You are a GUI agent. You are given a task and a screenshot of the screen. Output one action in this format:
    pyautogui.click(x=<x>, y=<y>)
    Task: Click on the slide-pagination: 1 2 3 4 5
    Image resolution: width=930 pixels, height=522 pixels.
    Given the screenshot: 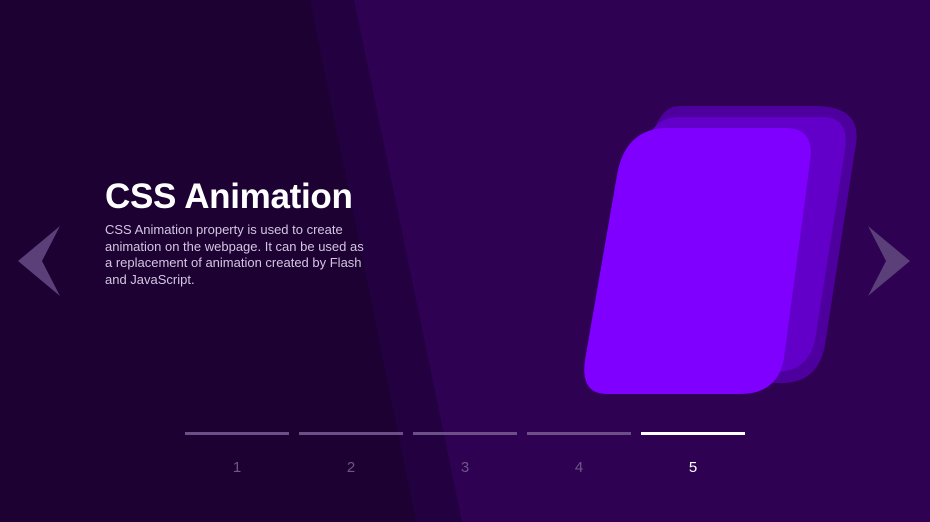 What is the action you would take?
    pyautogui.click(x=465, y=454)
    